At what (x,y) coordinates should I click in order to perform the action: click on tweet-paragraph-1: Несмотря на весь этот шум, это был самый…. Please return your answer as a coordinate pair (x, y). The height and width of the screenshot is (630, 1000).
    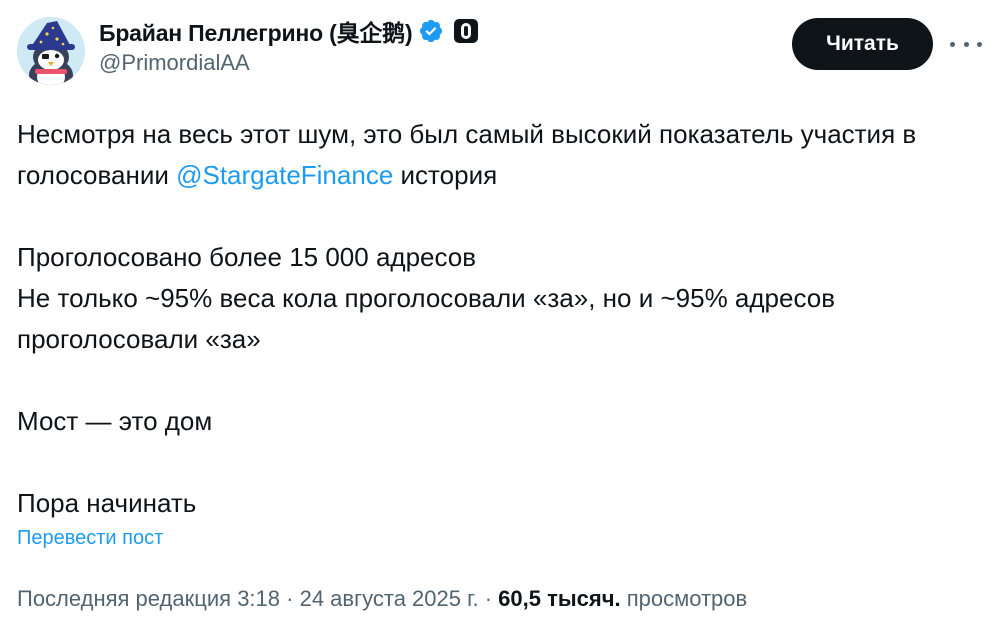
    Looking at the image, I should click on (497, 155).